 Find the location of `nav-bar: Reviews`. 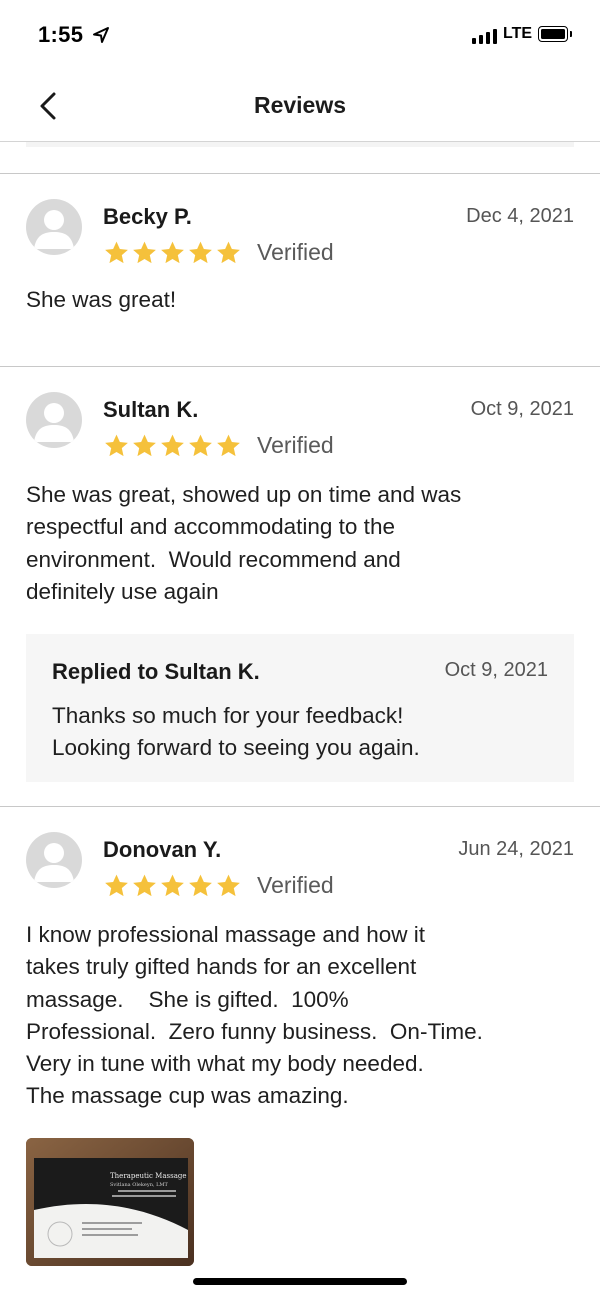

nav-bar: Reviews is located at coordinates (300, 107).